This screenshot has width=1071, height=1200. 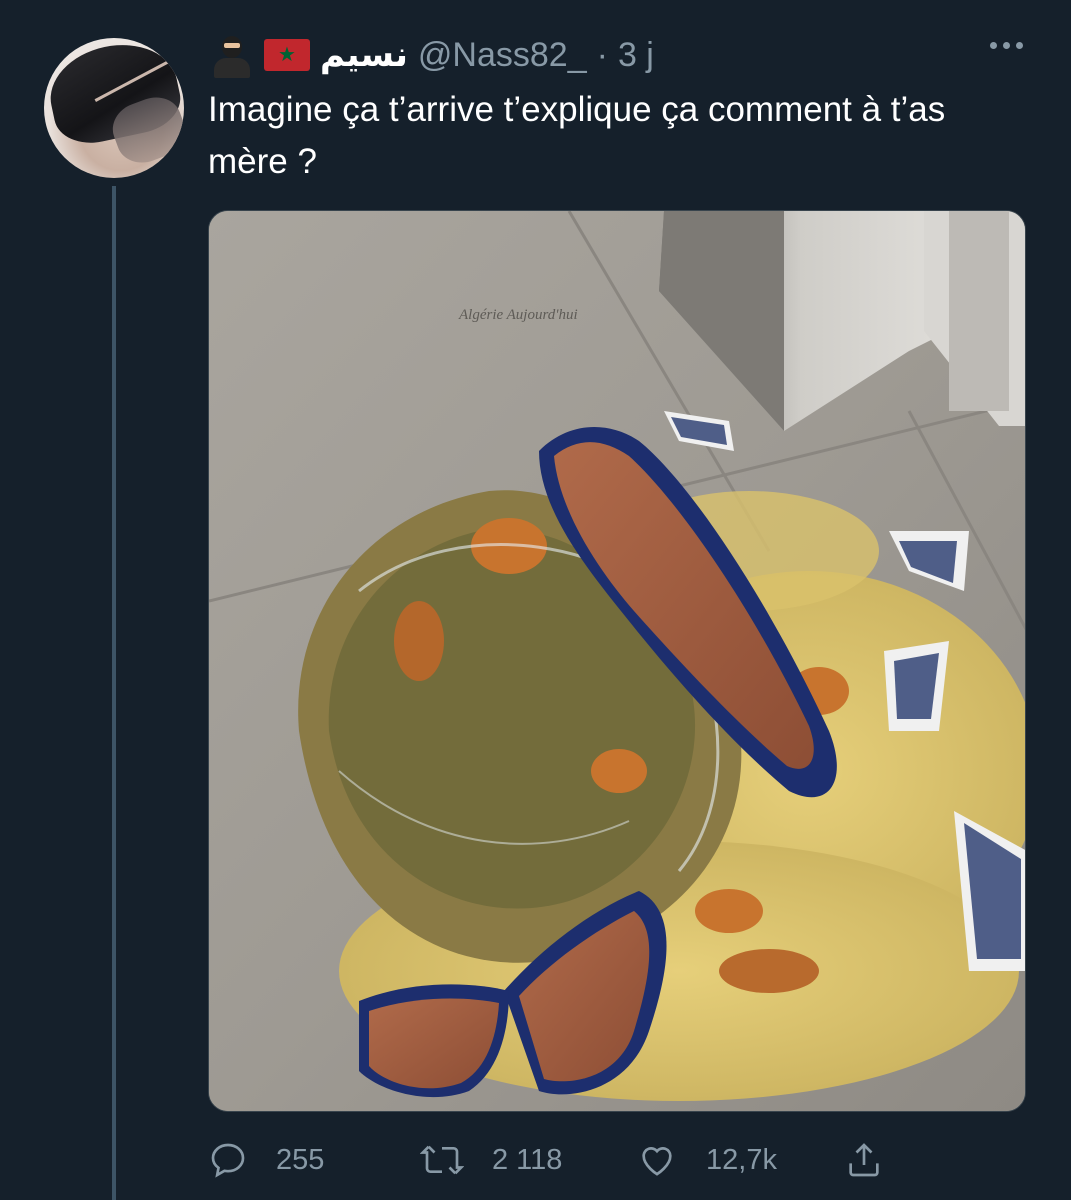 What do you see at coordinates (502, 55) in the screenshot?
I see `user-handle: @Nass82_` at bounding box center [502, 55].